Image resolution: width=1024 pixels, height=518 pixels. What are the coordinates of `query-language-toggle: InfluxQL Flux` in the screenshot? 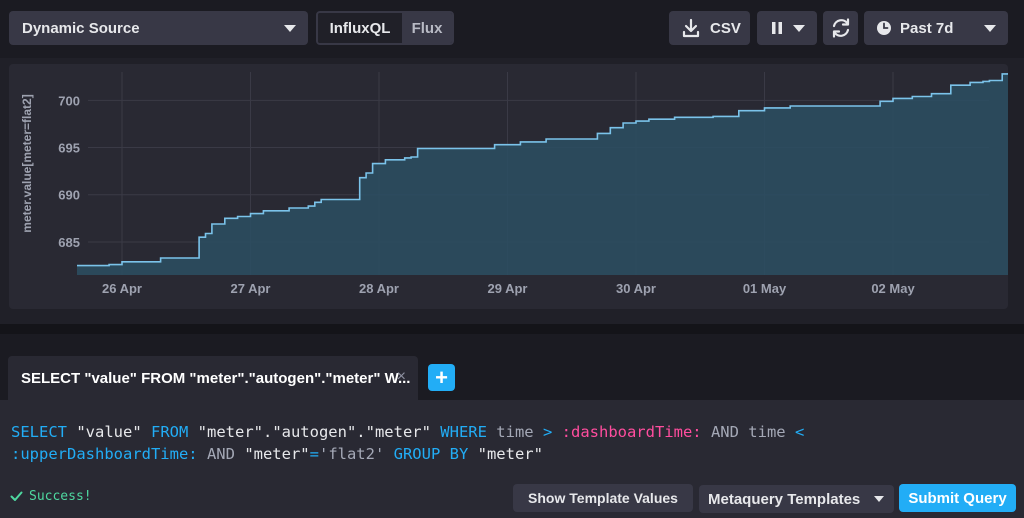 It's located at (385, 28).